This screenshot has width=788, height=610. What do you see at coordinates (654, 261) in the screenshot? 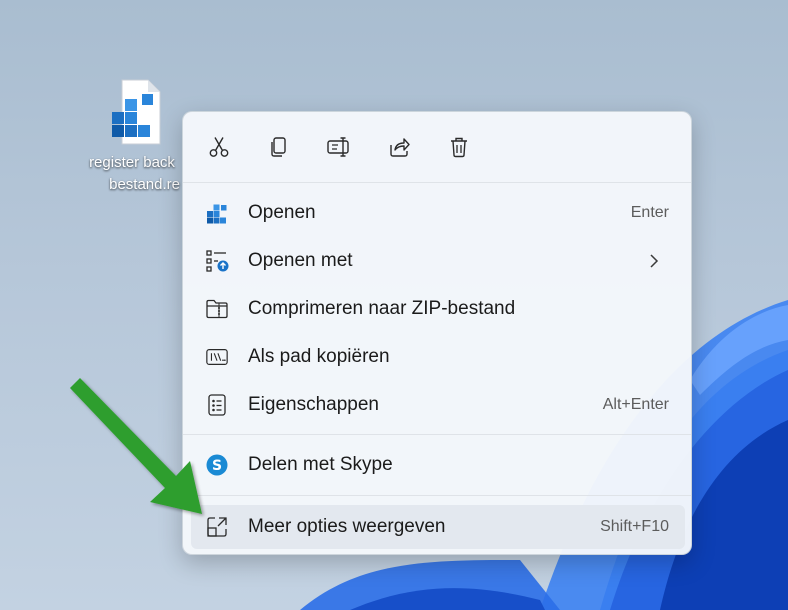
I see `chevron-right-icon` at bounding box center [654, 261].